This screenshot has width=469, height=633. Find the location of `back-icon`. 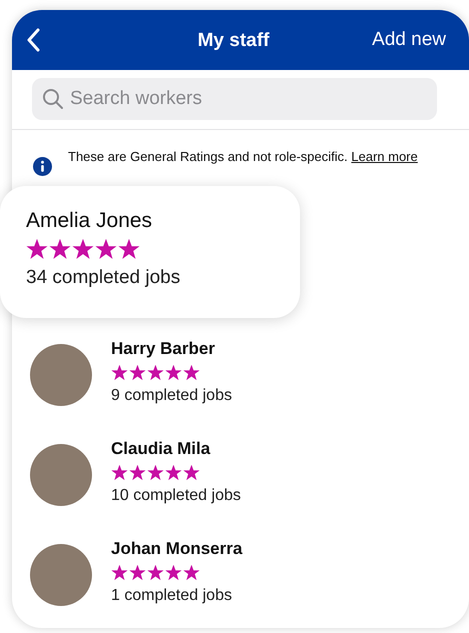

back-icon is located at coordinates (33, 40).